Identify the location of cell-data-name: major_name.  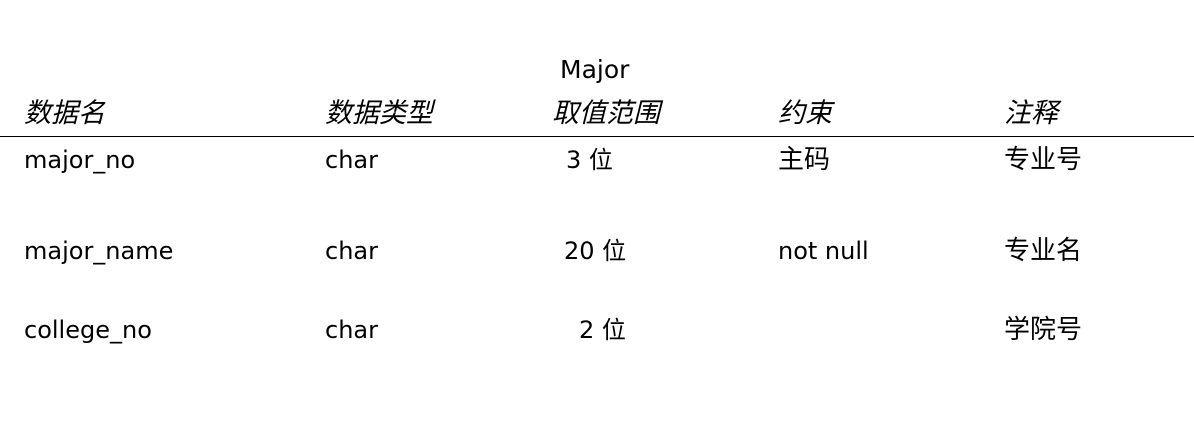
(99, 251).